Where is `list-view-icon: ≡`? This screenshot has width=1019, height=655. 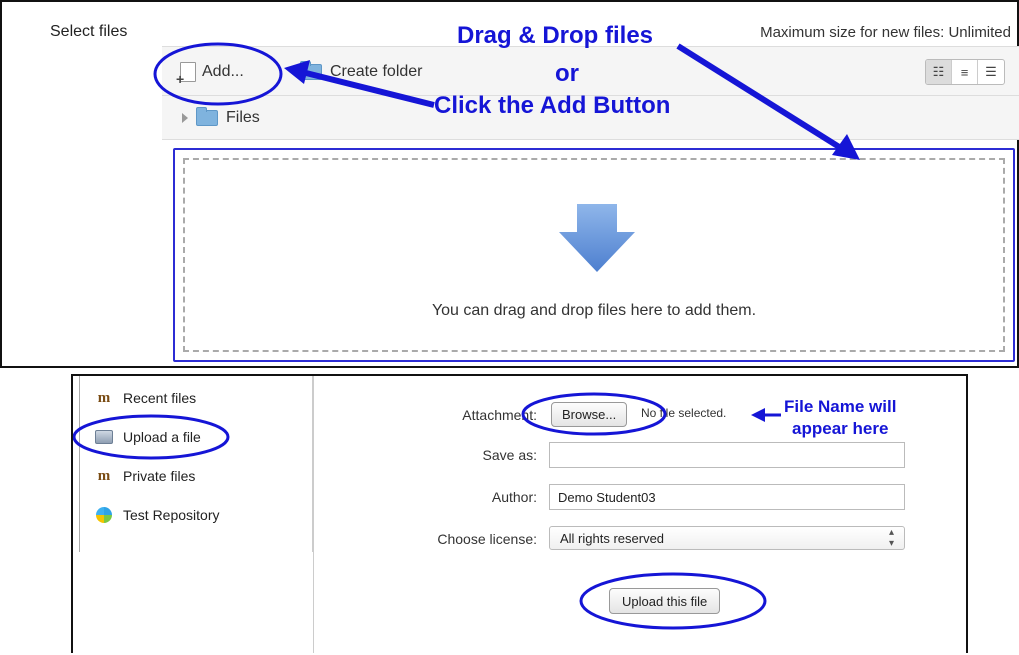
list-view-icon: ≡ is located at coordinates (965, 72).